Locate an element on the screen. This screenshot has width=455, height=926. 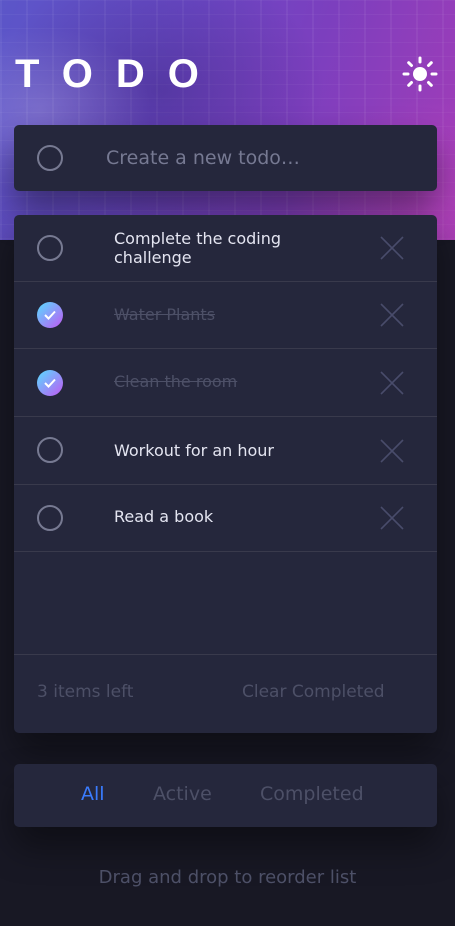
filter-active: Active is located at coordinates (182, 794).